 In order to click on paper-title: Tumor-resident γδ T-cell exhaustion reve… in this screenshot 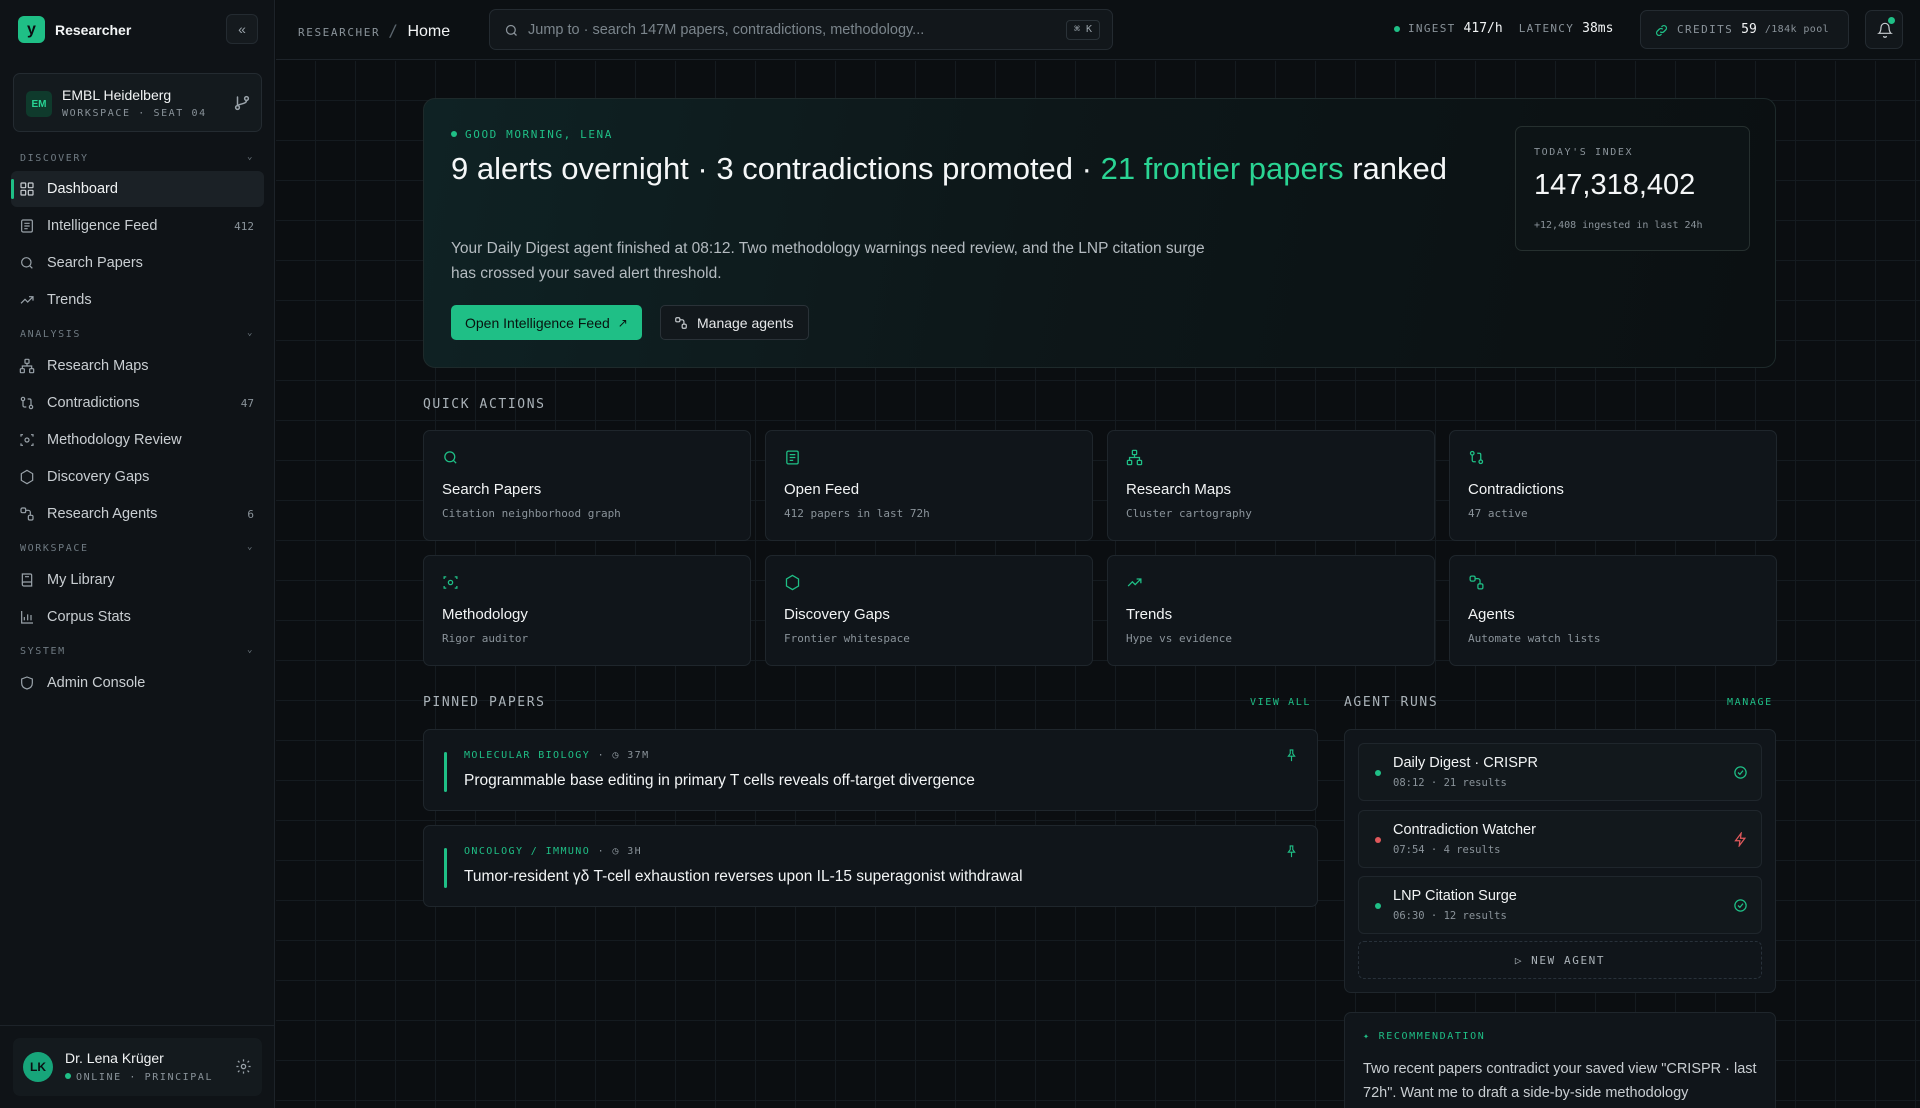, I will do `click(743, 877)`.